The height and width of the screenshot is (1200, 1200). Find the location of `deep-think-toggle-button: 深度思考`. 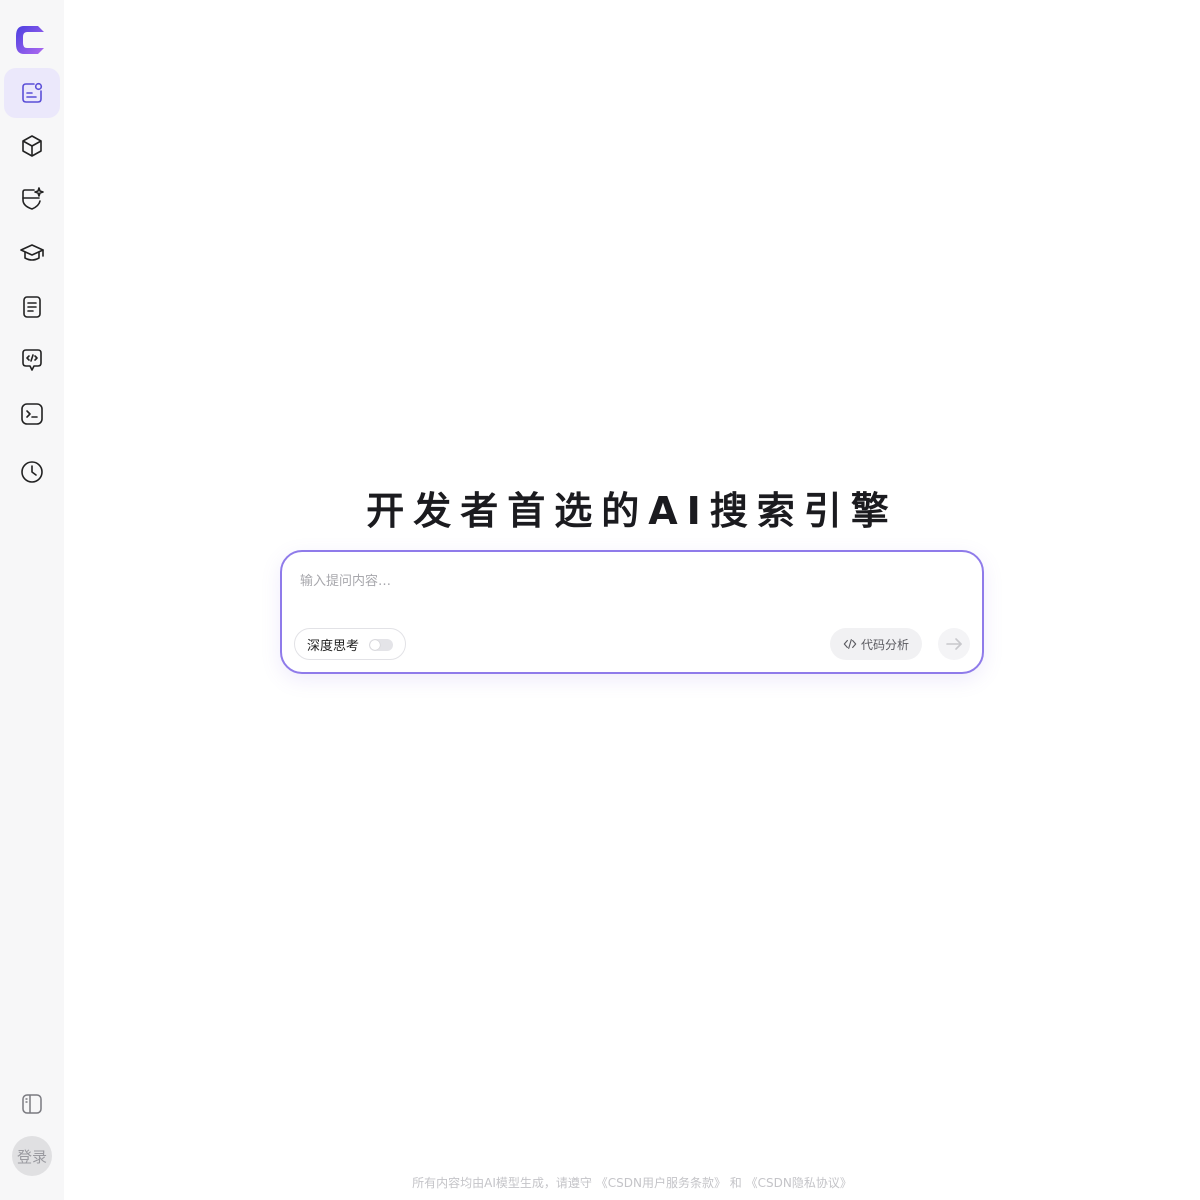

deep-think-toggle-button: 深度思考 is located at coordinates (350, 644).